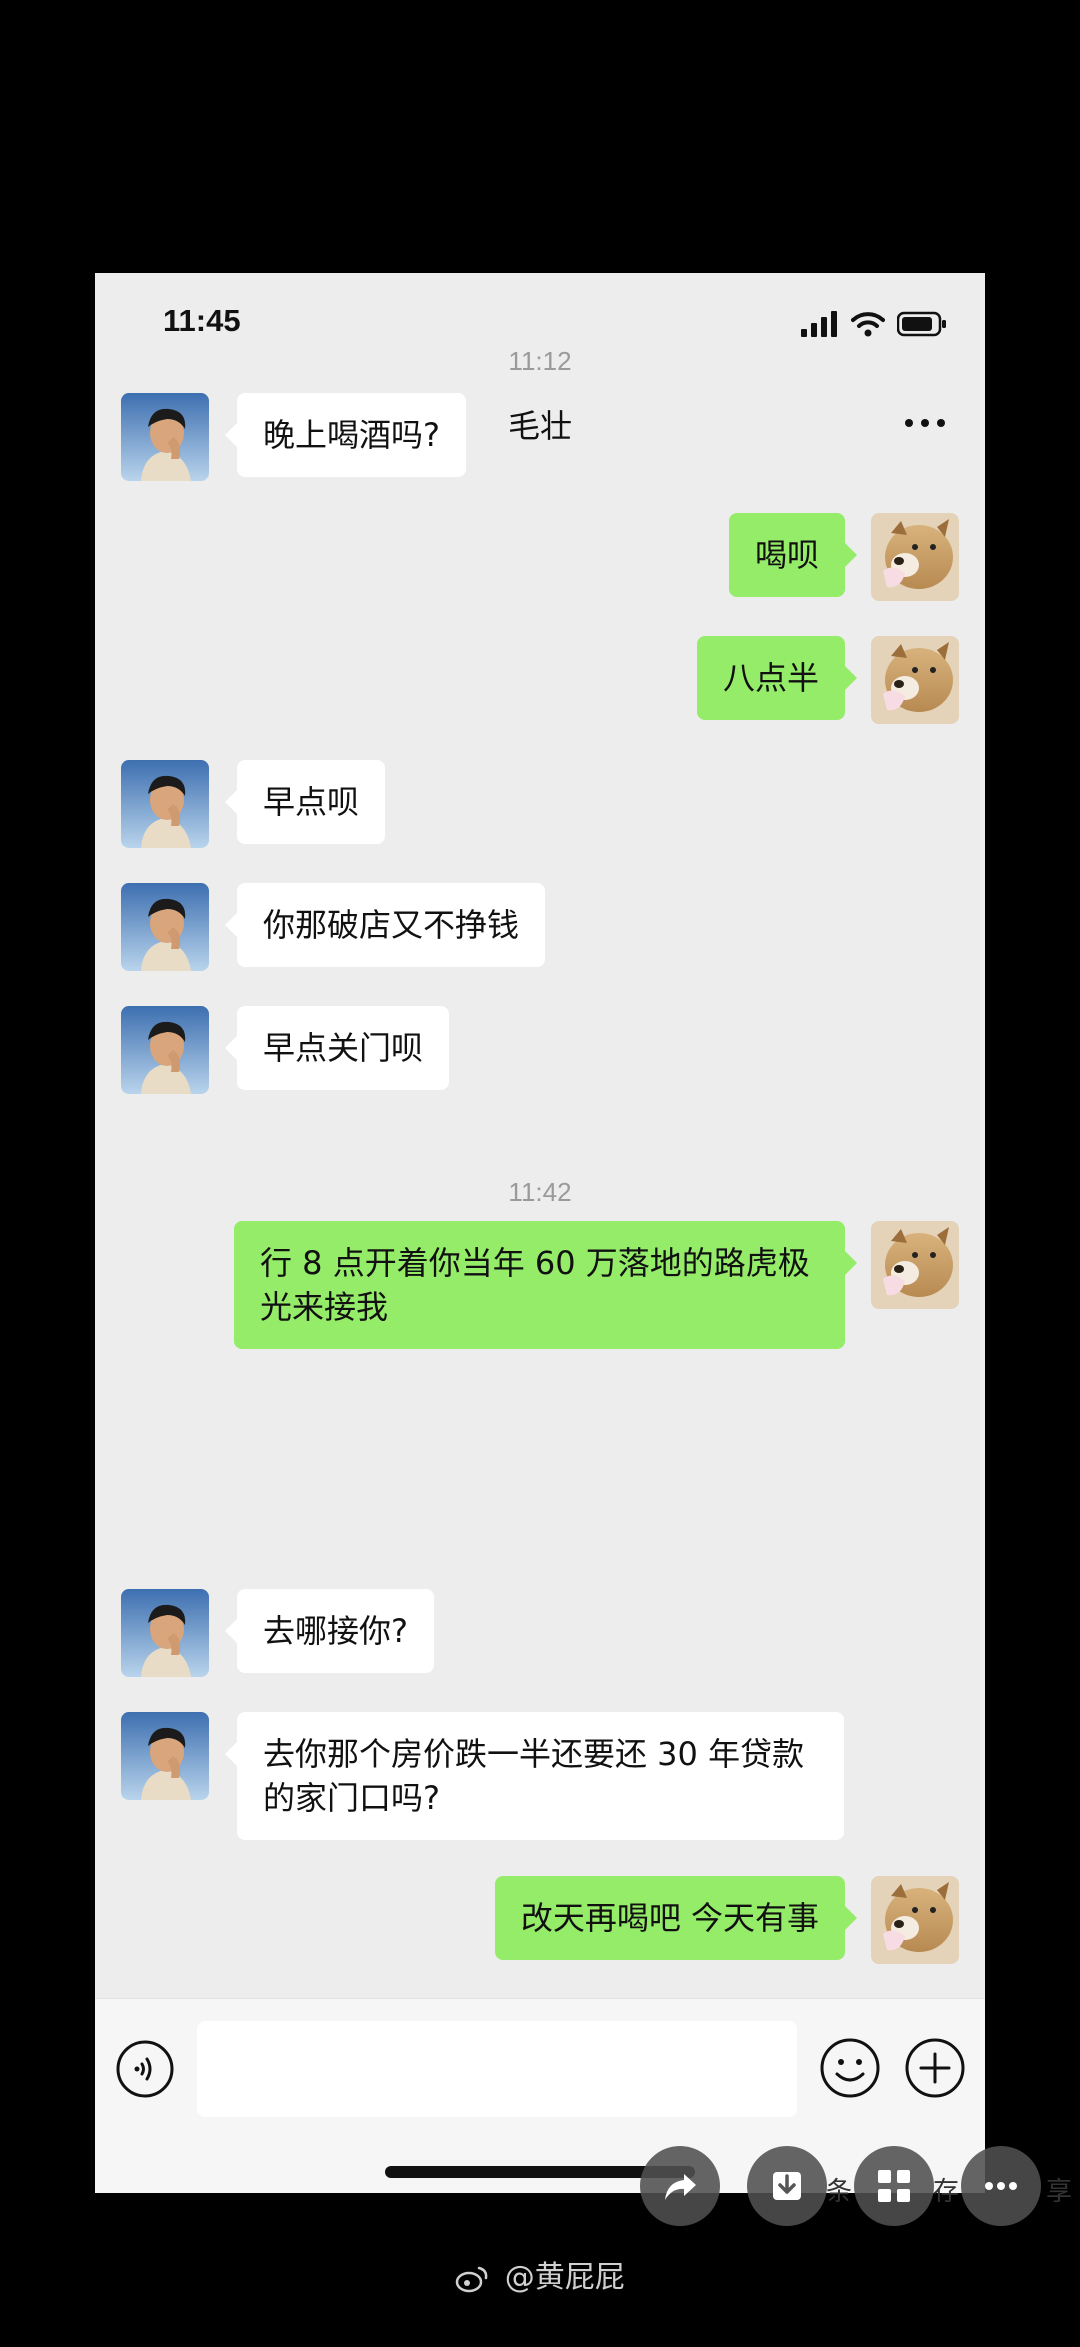  I want to click on status-time: 11:45, so click(202, 320).